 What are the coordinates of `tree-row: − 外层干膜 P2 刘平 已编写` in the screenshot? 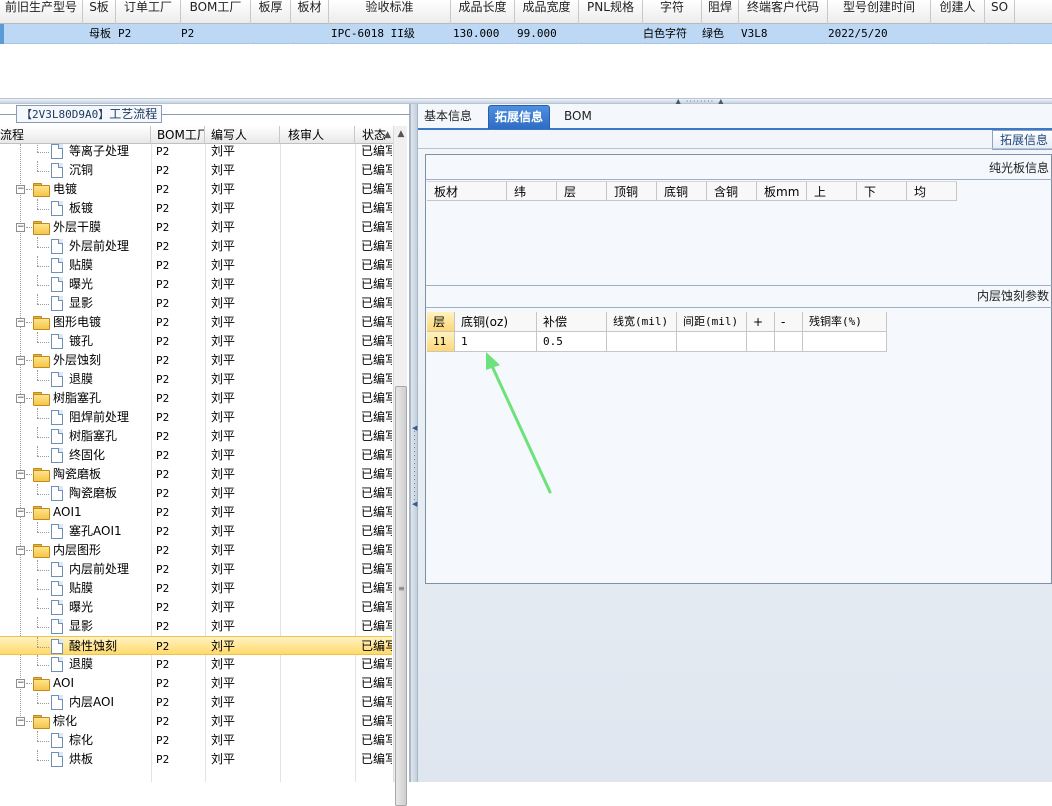 It's located at (196, 227).